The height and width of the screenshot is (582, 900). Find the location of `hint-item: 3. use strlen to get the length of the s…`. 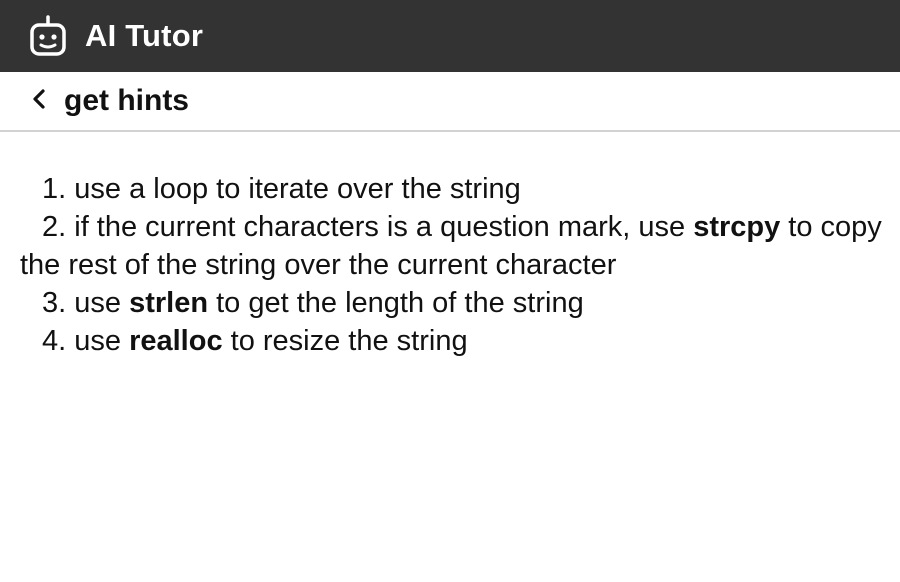

hint-item: 3. use strlen to get the length of the s… is located at coordinates (455, 303).